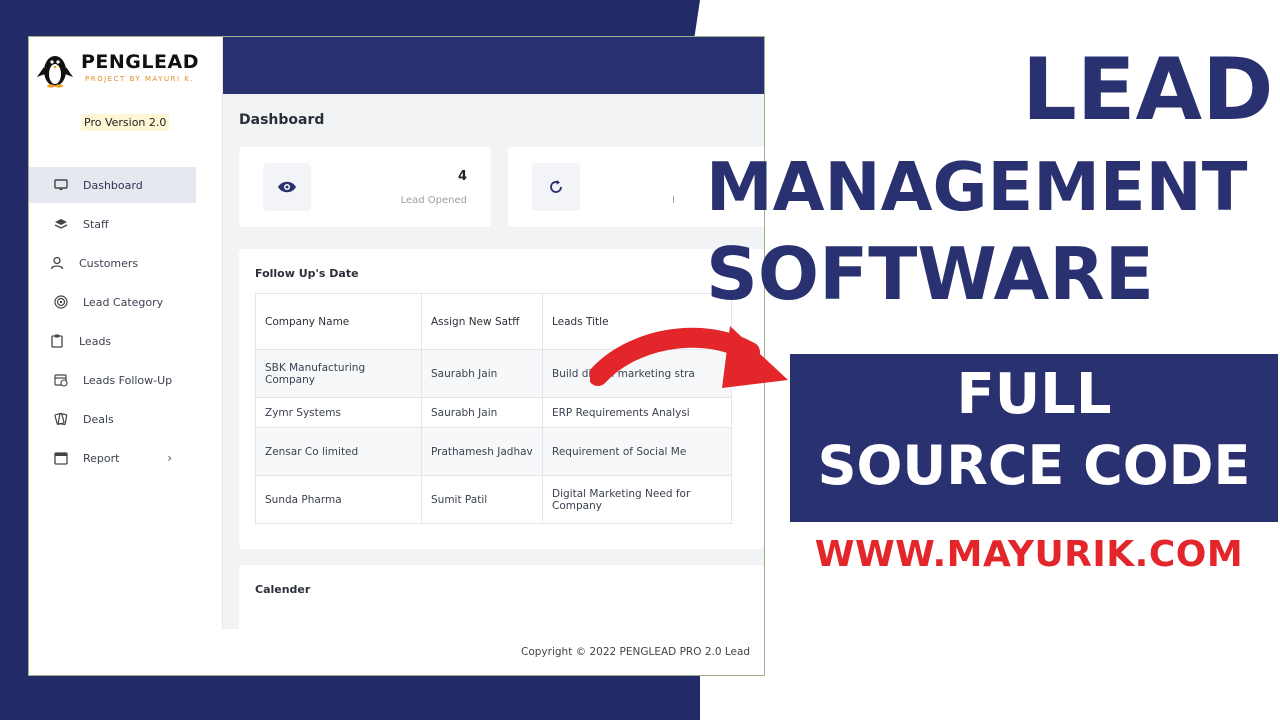 Image resolution: width=1280 pixels, height=720 pixels. I want to click on target-icon, so click(61, 302).